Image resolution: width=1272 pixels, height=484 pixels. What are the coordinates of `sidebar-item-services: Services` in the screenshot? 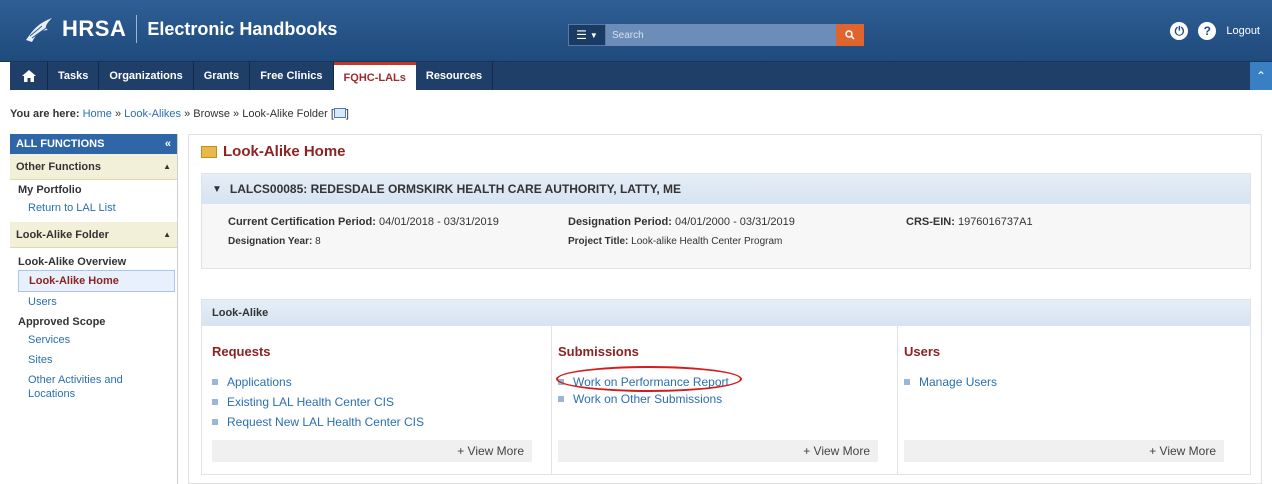 It's located at (93, 340).